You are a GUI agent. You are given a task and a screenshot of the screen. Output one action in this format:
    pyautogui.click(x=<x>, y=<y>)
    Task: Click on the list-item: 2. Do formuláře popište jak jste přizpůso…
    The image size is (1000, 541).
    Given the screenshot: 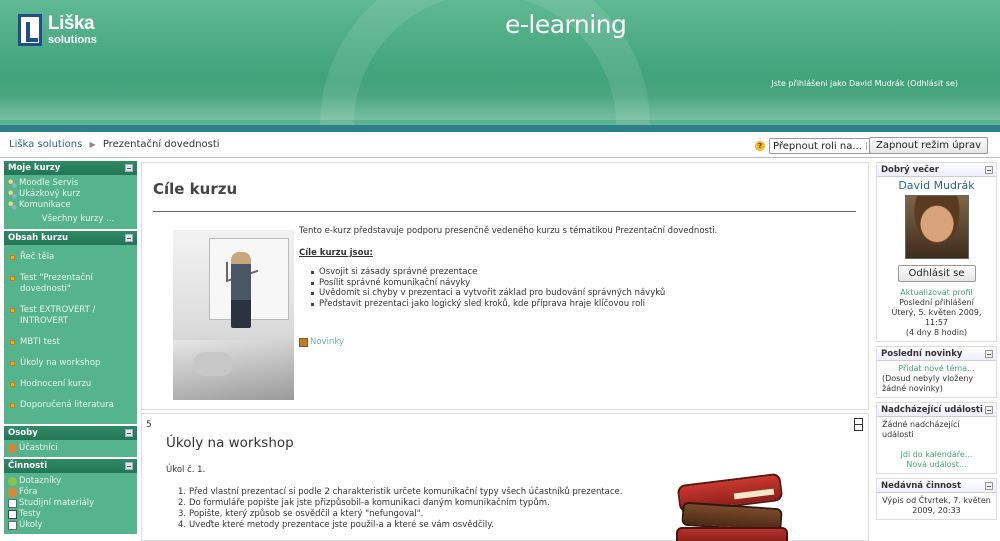 What is the action you would take?
    pyautogui.click(x=364, y=503)
    